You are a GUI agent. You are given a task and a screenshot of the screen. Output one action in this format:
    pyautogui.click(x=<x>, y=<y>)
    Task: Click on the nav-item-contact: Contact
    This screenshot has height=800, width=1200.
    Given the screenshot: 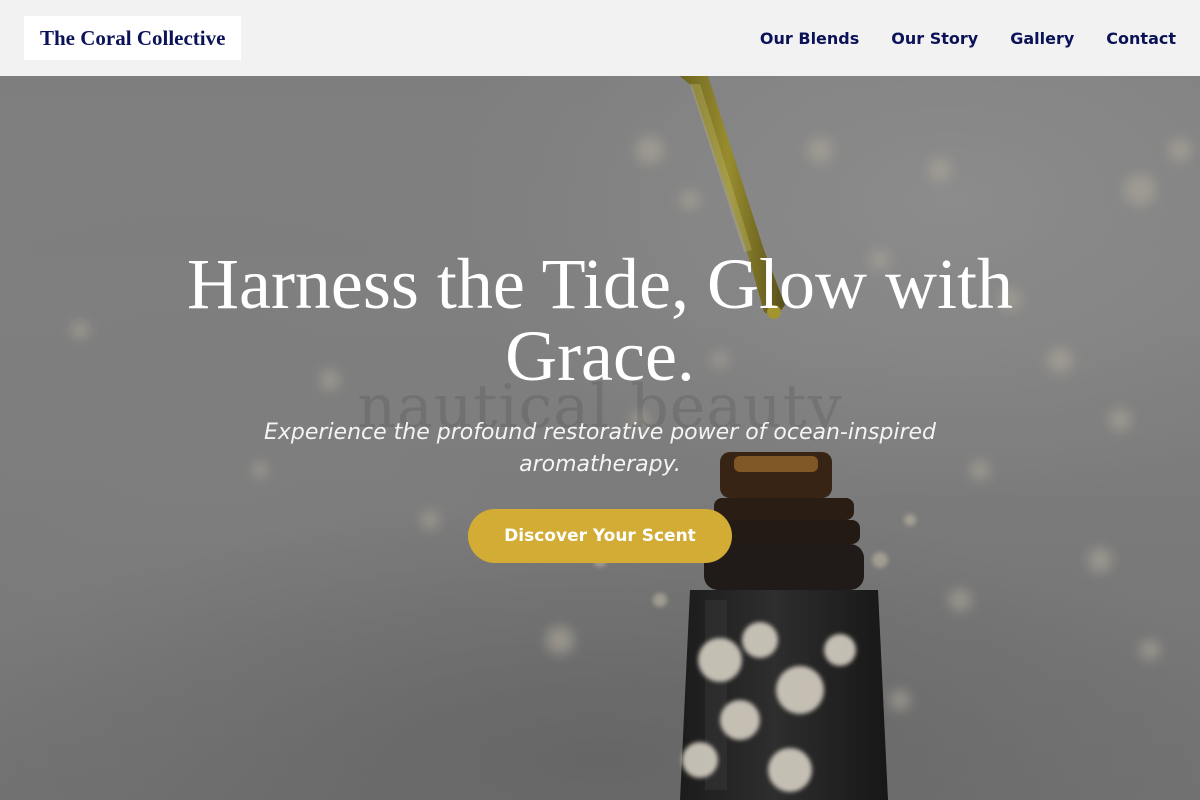 What is the action you would take?
    pyautogui.click(x=1141, y=38)
    